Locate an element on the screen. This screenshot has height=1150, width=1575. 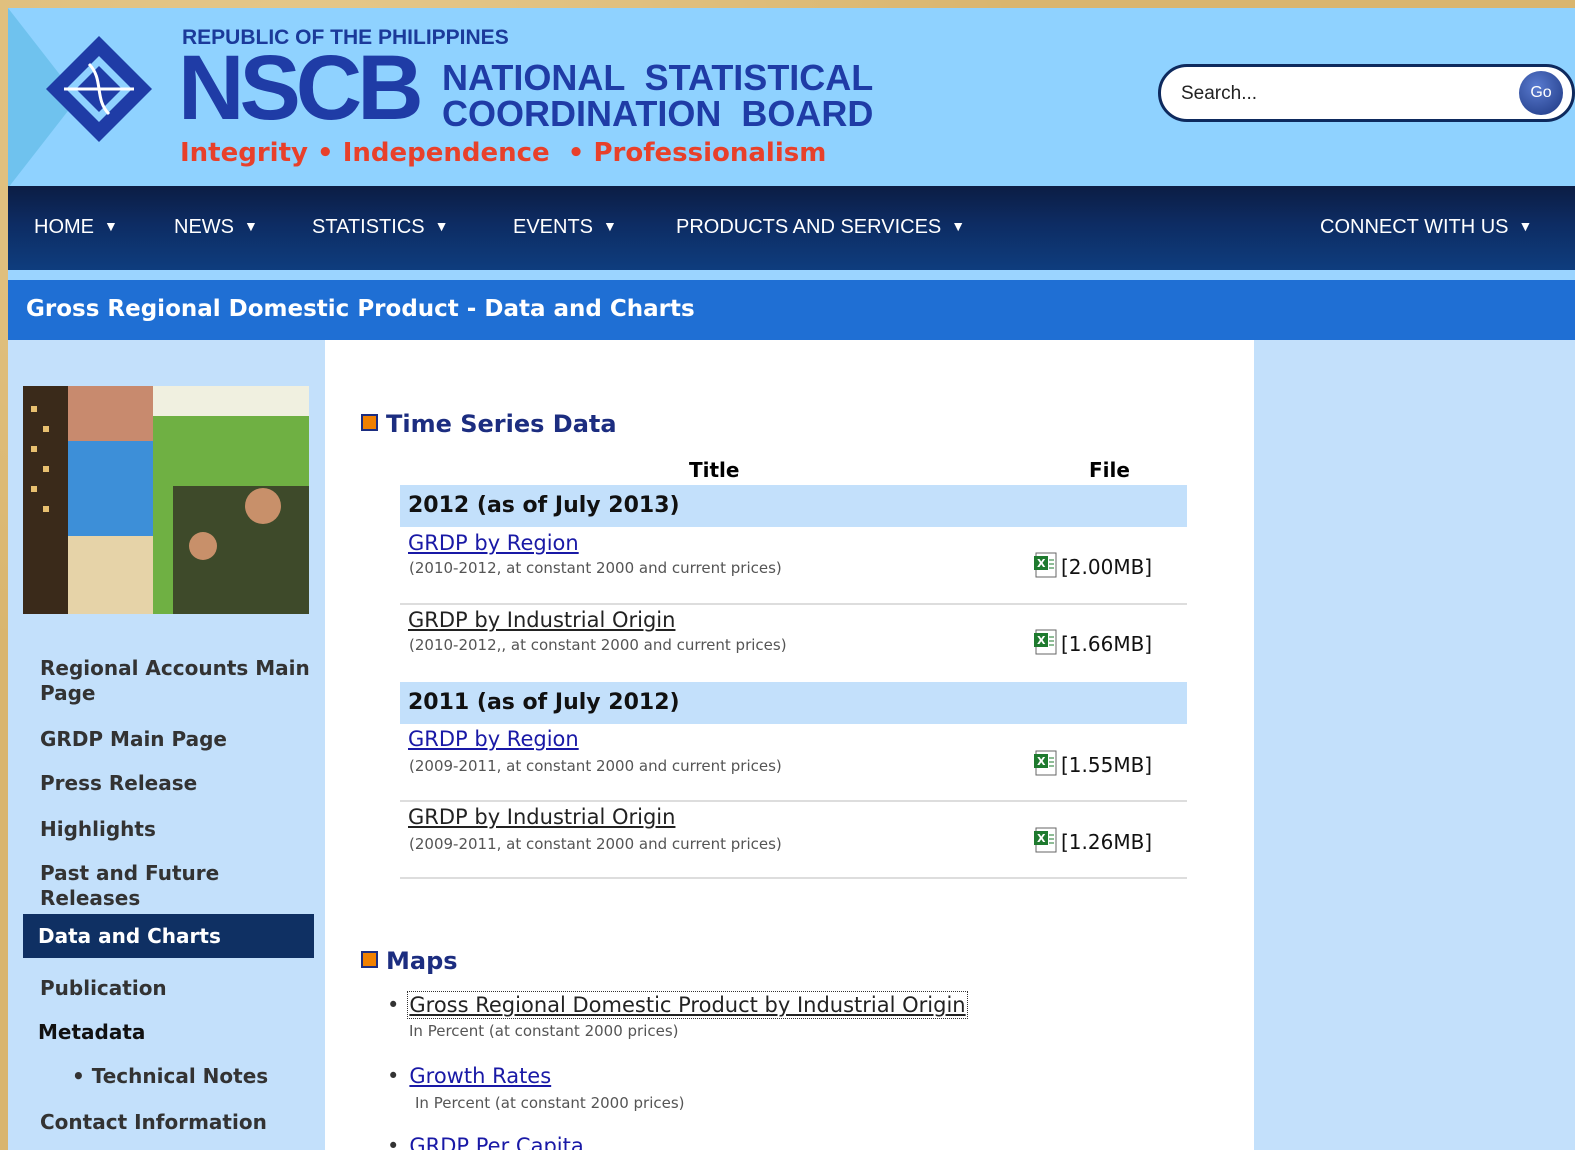
search-box: Go is located at coordinates (1366, 93).